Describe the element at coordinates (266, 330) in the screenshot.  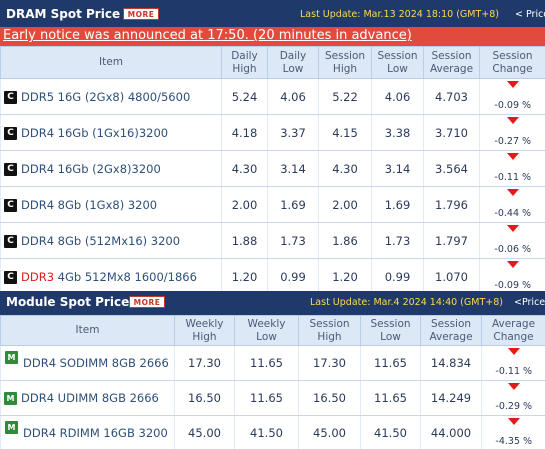
I see `col-header-weekly-low: Weekly Low` at that location.